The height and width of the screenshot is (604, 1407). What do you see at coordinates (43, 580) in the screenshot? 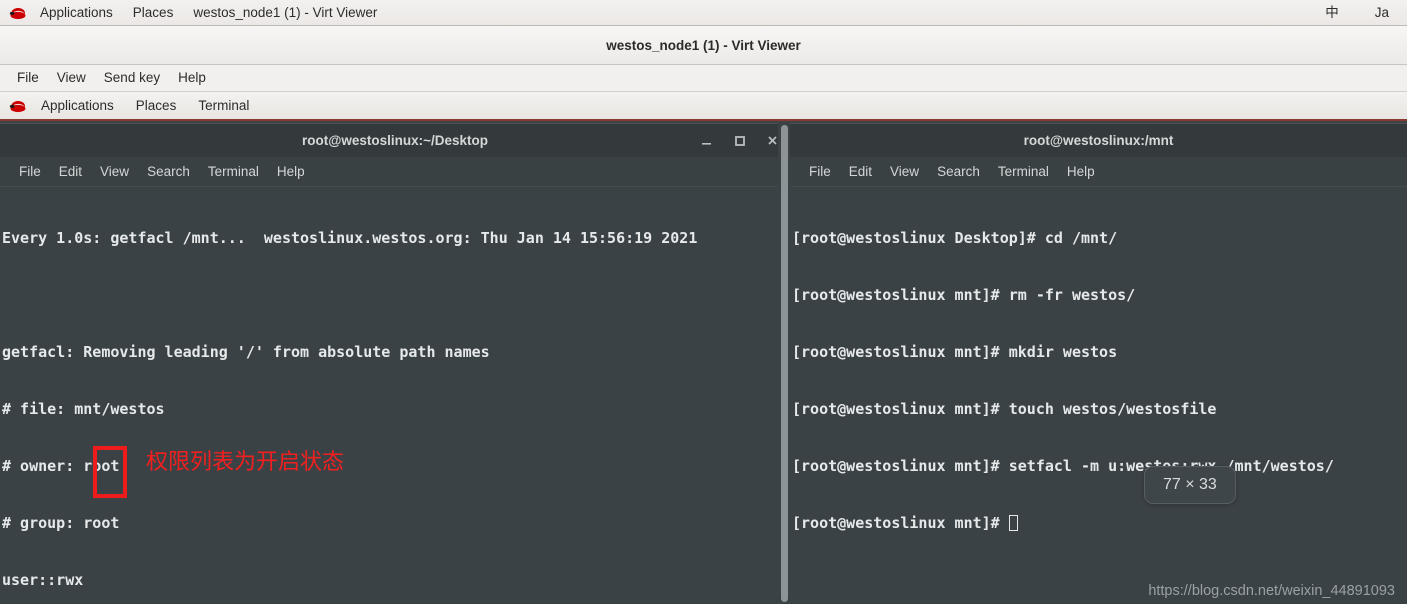
I see `terminal-line: user::rwx` at bounding box center [43, 580].